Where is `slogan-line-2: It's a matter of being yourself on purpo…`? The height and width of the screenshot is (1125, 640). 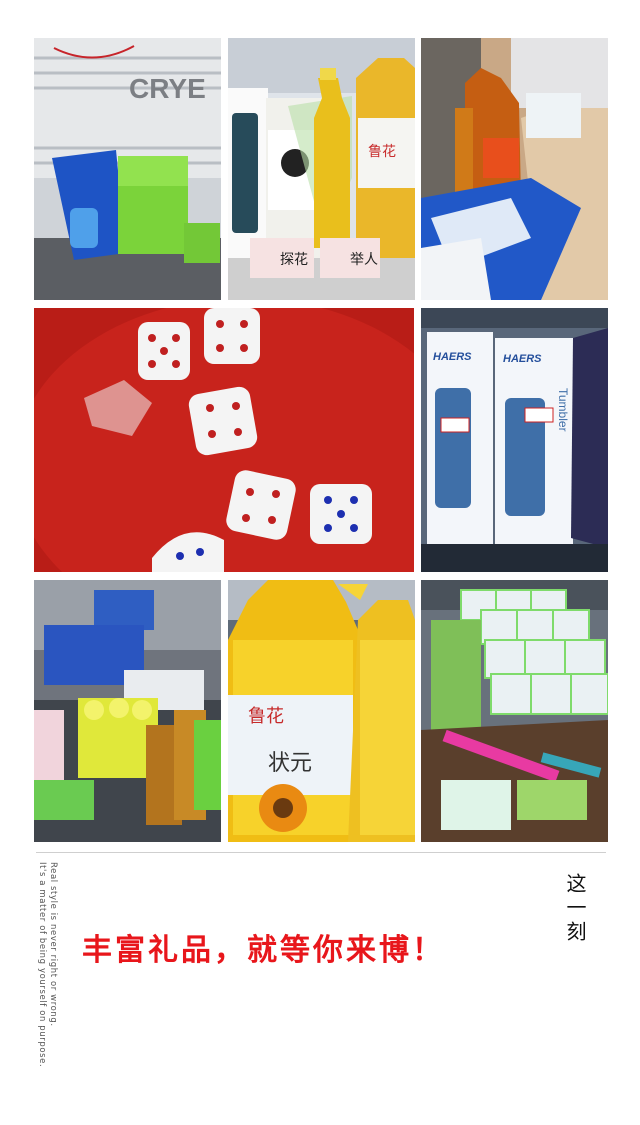
slogan-line-2: It's a matter of being yourself on purpo… is located at coordinates (42, 965).